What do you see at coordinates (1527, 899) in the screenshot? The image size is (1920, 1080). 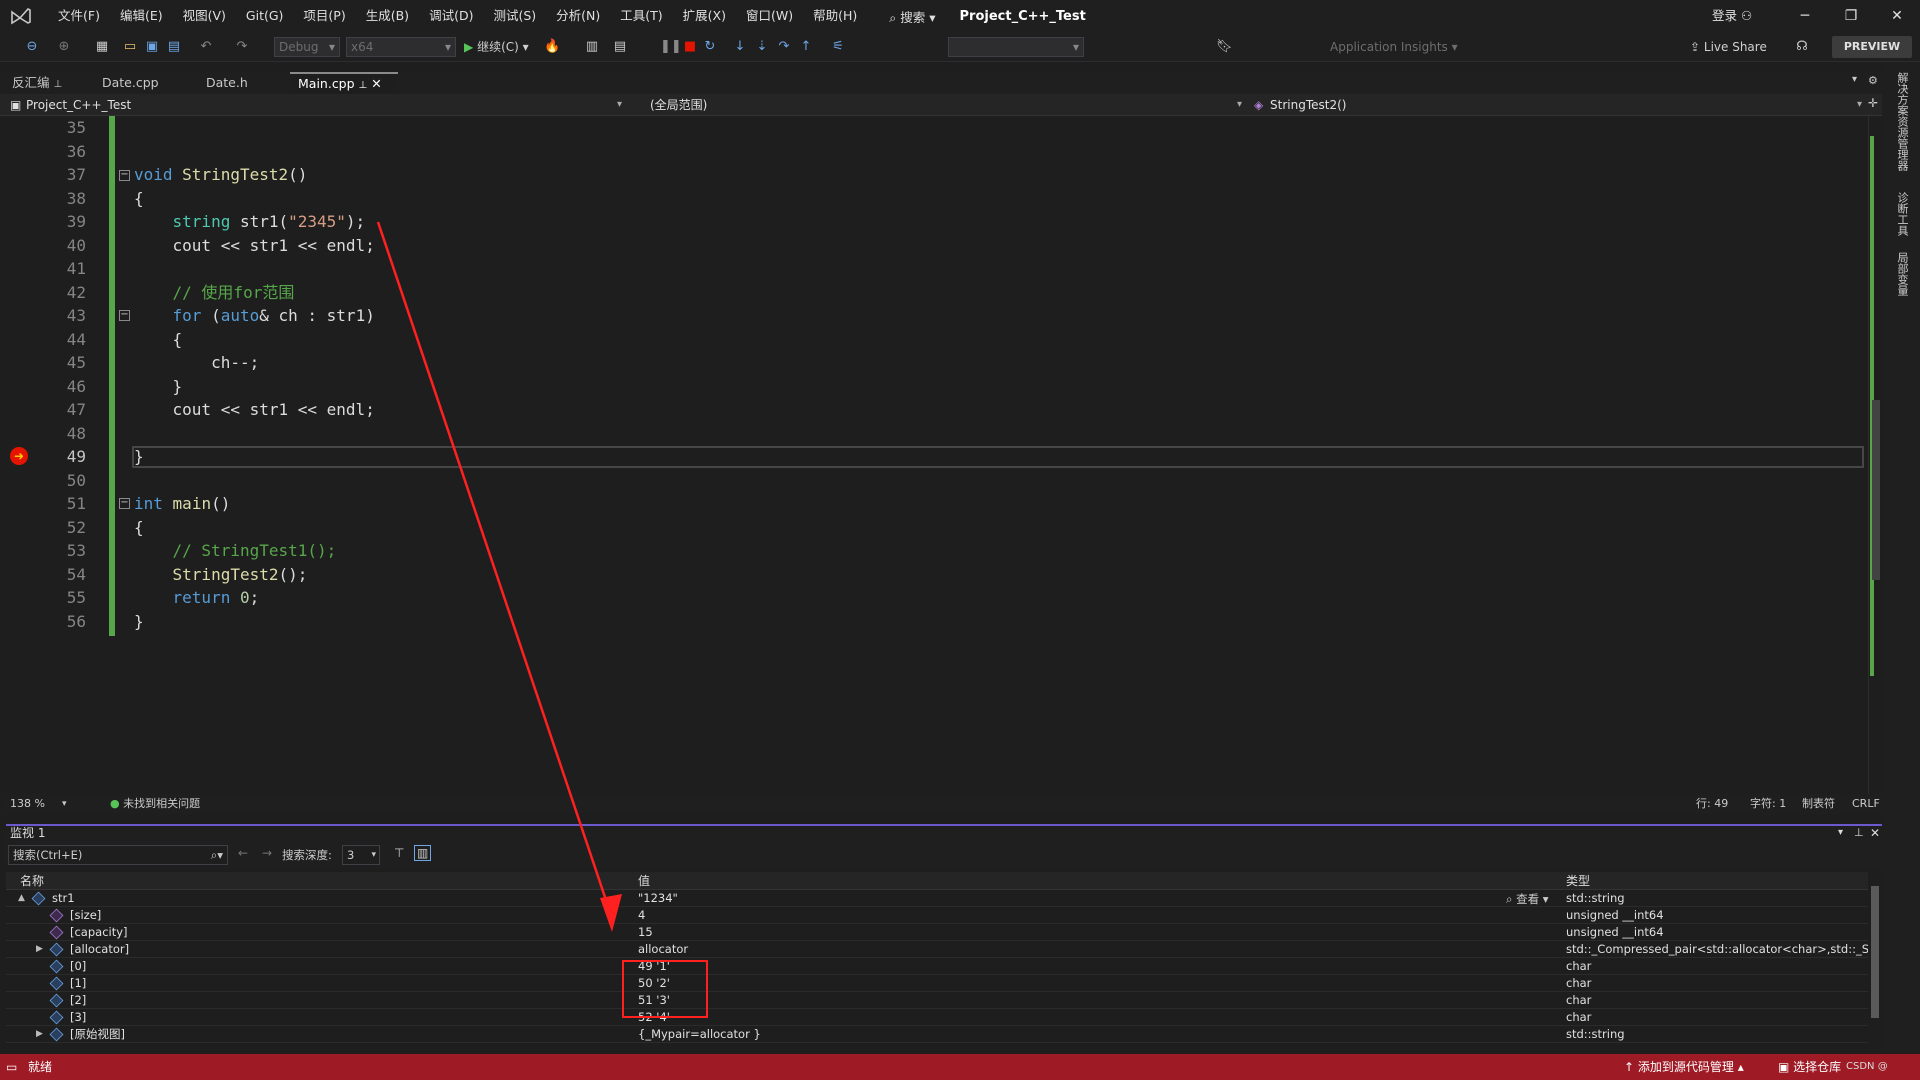 I see `view-visualizer-button: ⌕ 查看 ▾` at bounding box center [1527, 899].